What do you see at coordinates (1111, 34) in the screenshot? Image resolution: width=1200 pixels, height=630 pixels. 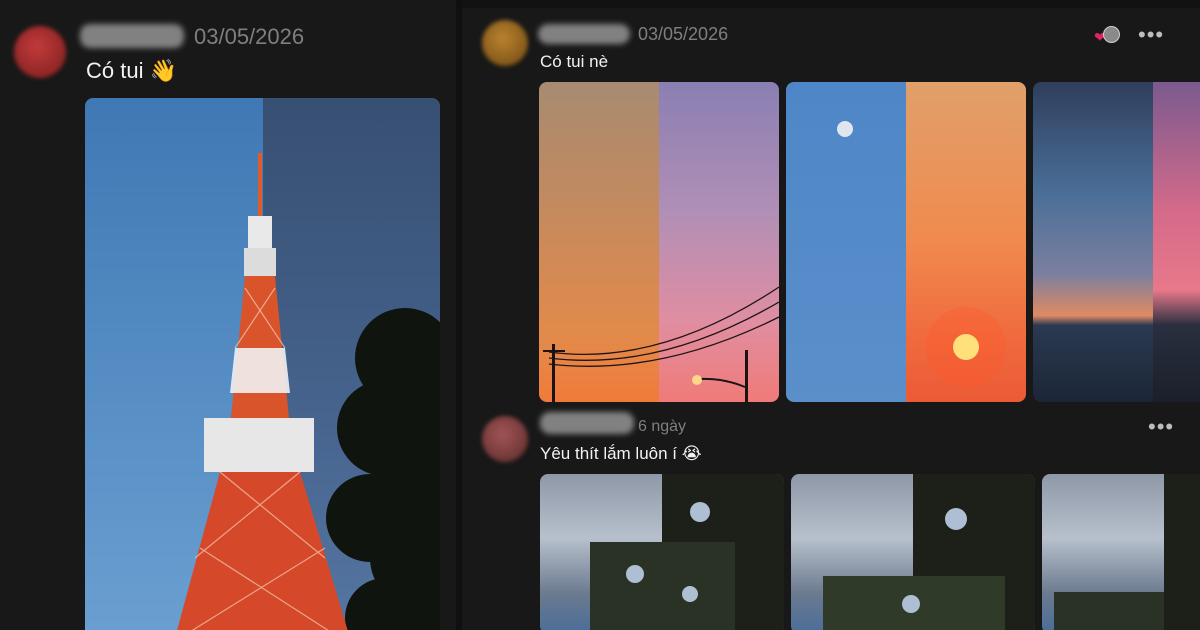 I see `avatar-reaction-icon` at bounding box center [1111, 34].